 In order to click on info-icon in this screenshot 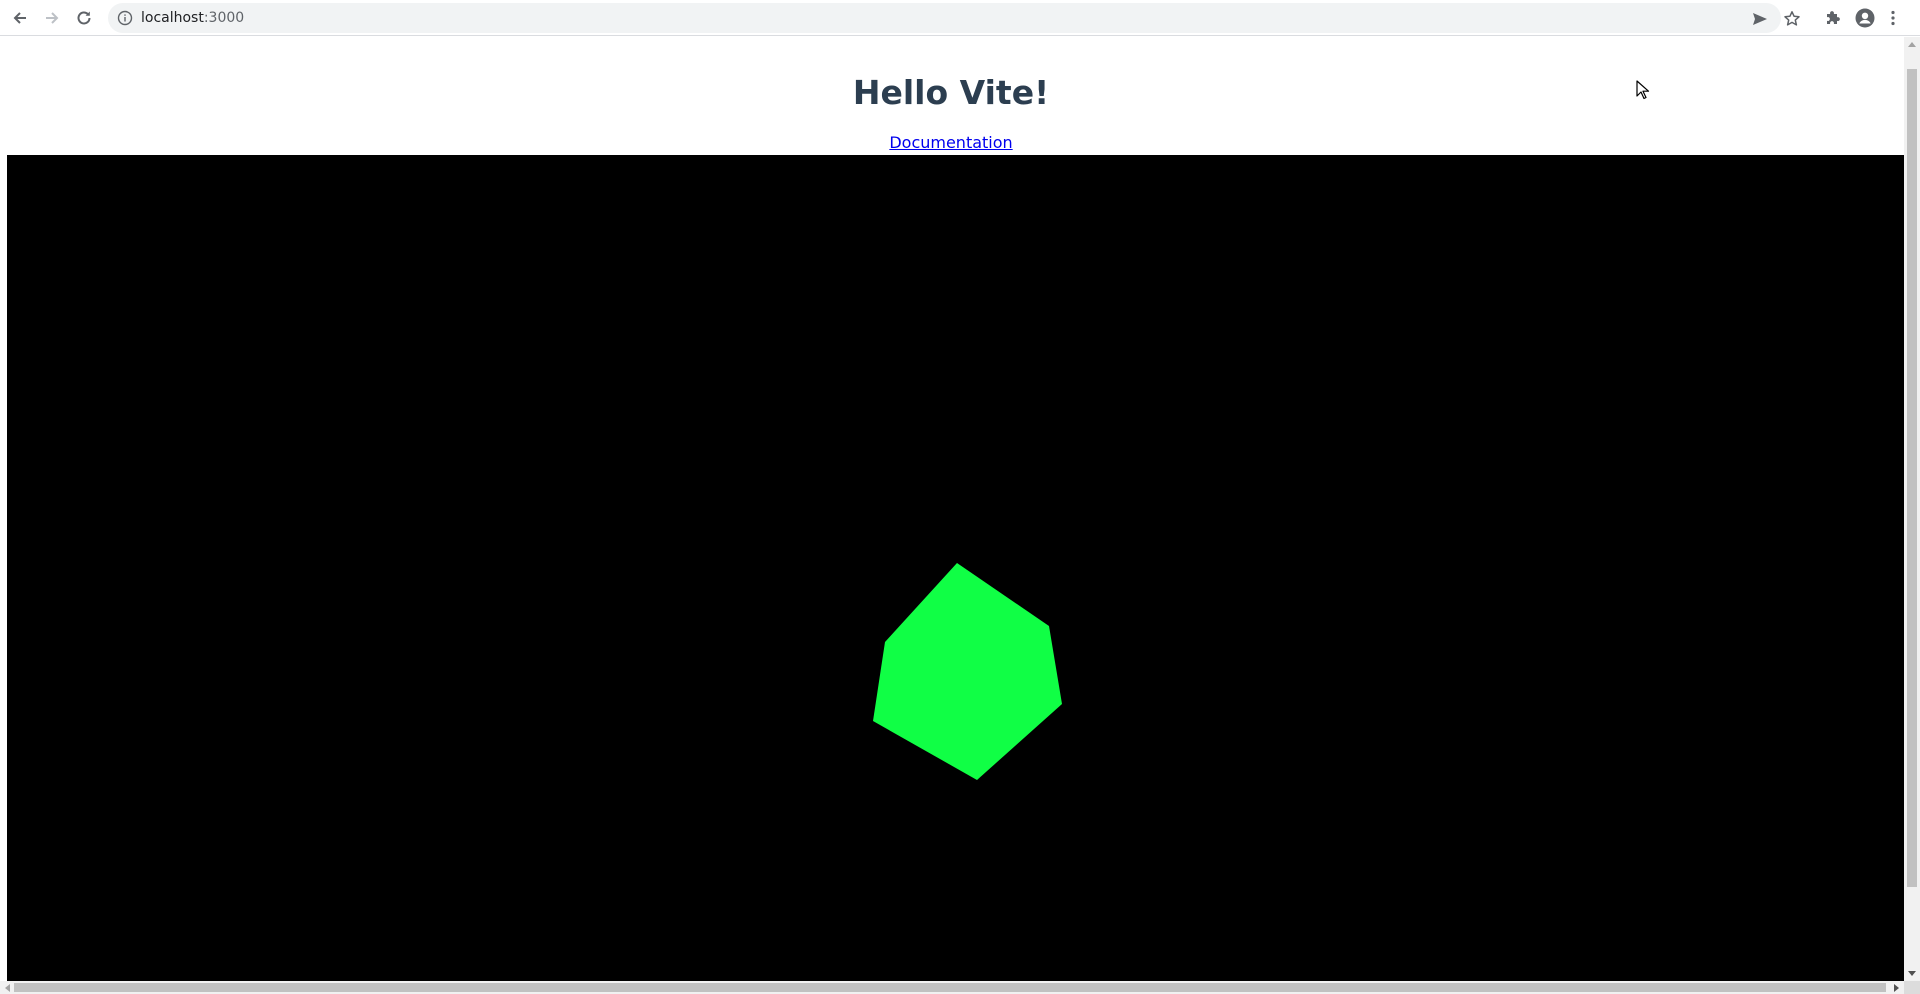, I will do `click(125, 18)`.